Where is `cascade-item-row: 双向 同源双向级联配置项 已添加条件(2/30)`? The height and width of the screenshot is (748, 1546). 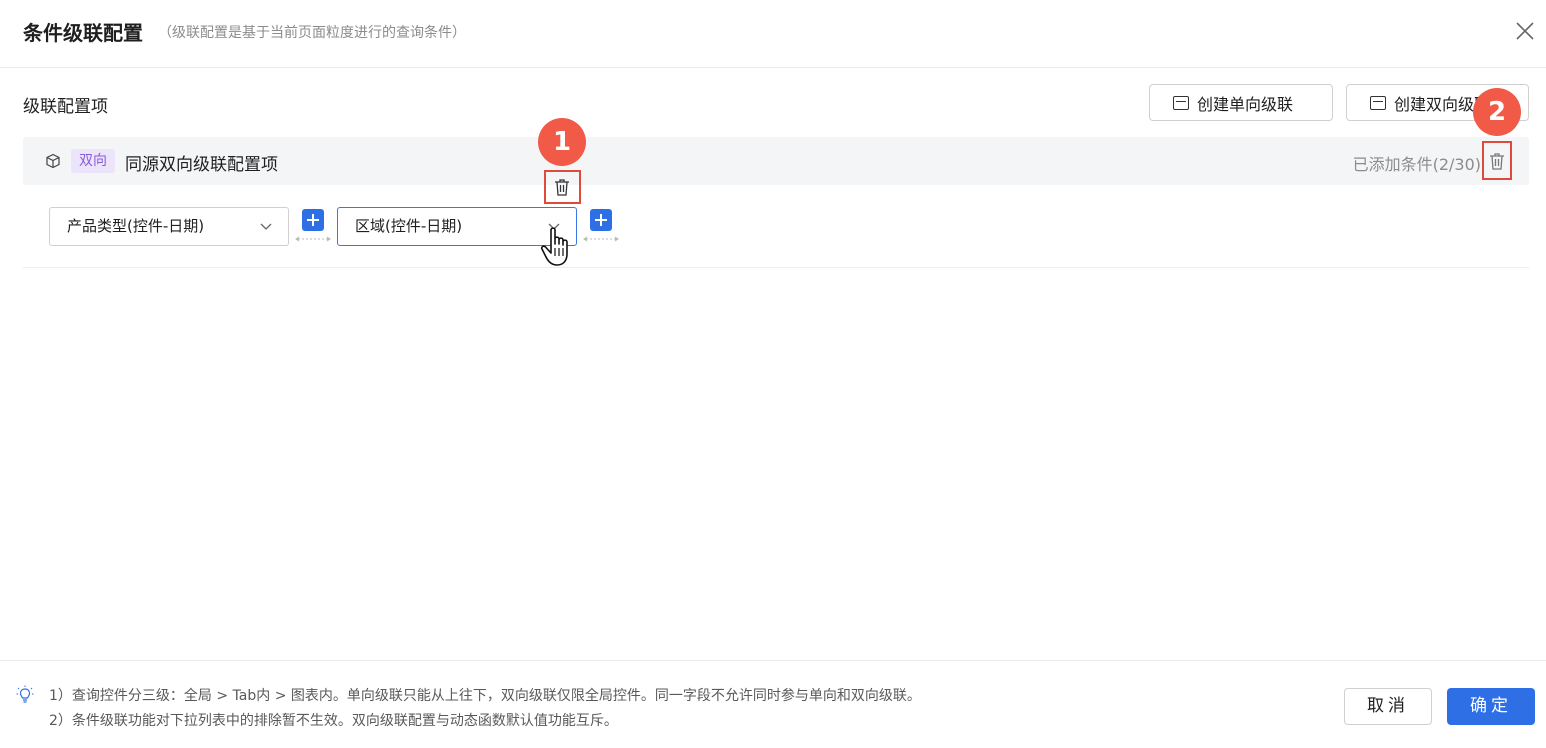
cascade-item-row: 双向 同源双向级联配置项 已添加条件(2/30) is located at coordinates (776, 161).